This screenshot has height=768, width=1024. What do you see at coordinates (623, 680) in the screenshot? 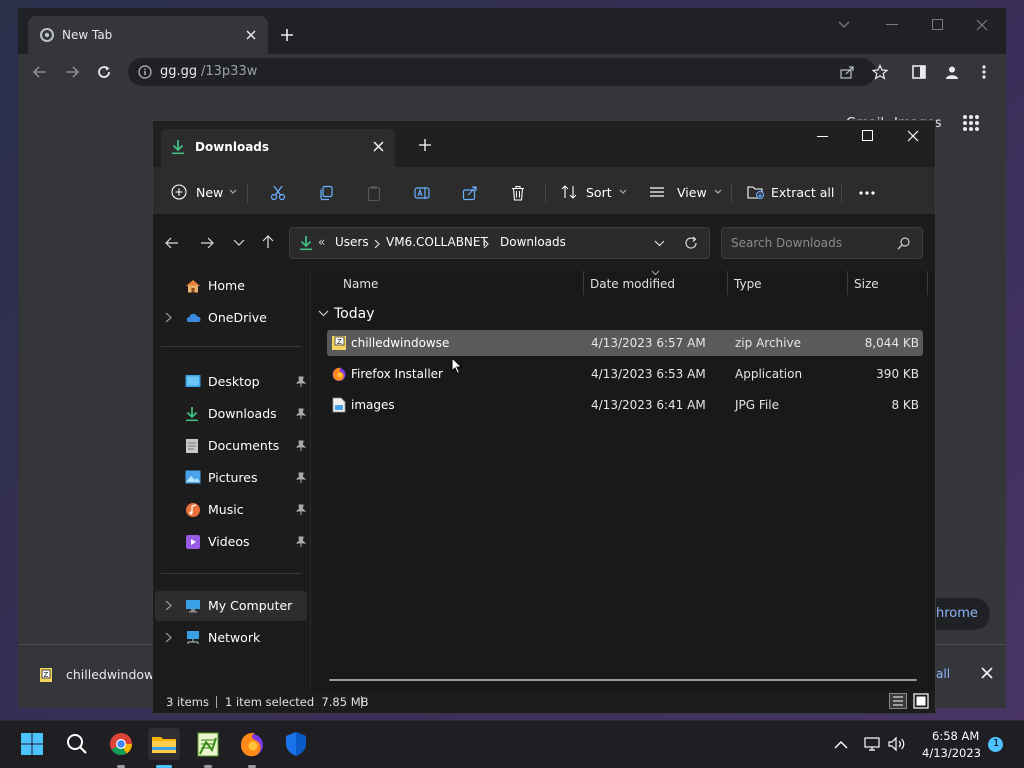
I see `horizontal-scrollbar` at bounding box center [623, 680].